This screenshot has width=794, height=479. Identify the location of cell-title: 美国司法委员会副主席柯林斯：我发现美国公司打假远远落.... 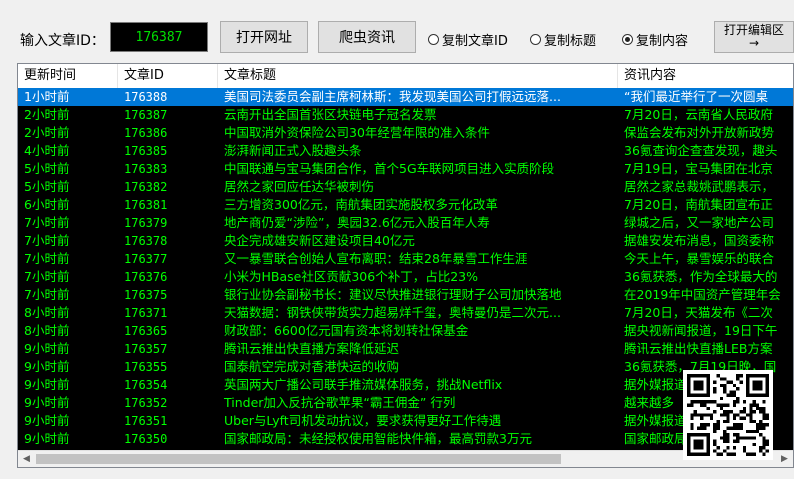
(392, 96).